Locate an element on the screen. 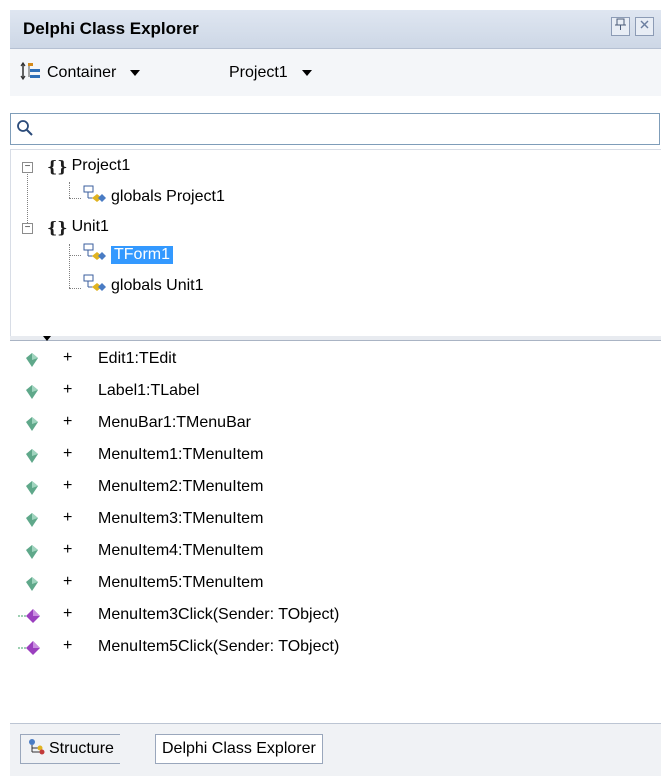  tree-node-globals-project1: globals Project1 is located at coordinates (154, 197).